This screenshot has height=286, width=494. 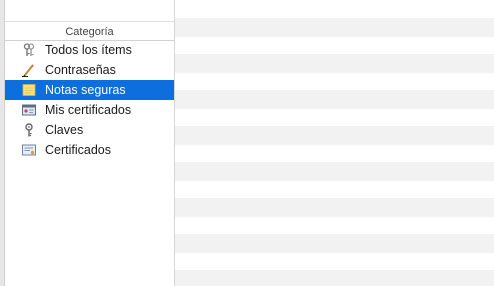 What do you see at coordinates (78, 150) in the screenshot?
I see `sidebar-item-label: Certificados` at bounding box center [78, 150].